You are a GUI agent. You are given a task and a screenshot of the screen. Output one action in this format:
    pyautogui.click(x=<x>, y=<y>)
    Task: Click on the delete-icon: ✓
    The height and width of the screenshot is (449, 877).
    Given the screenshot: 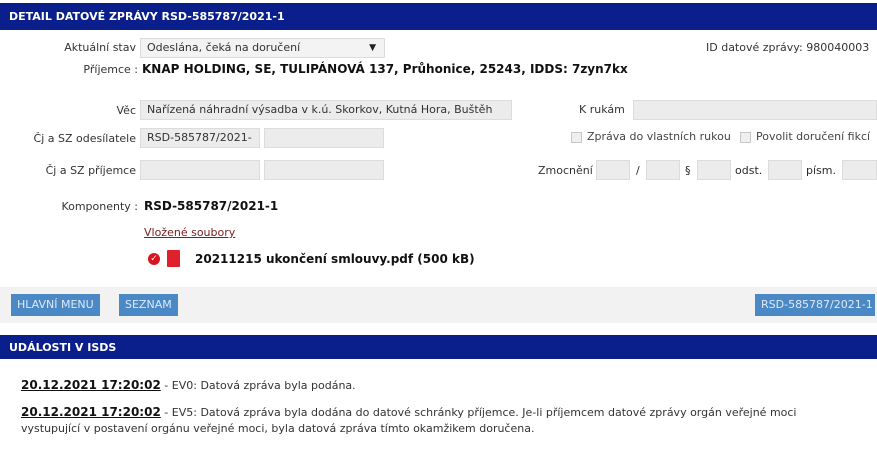 What is the action you would take?
    pyautogui.click(x=154, y=259)
    